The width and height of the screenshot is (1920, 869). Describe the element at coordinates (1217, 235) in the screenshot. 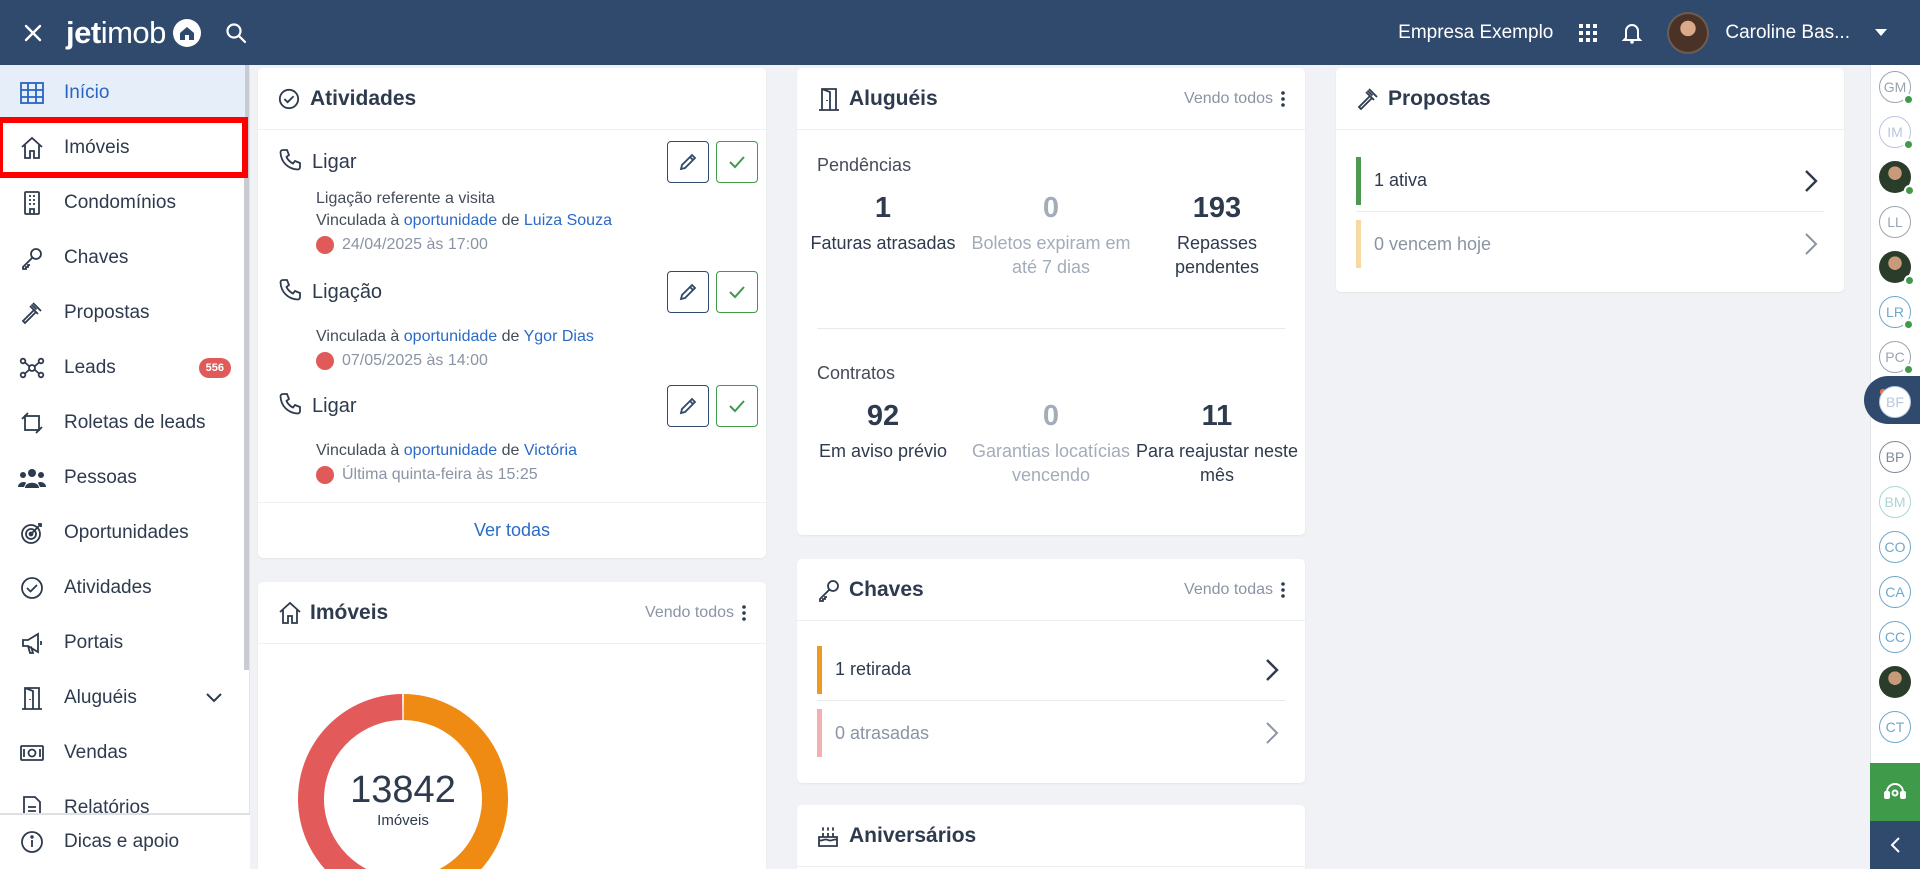

I see `stat-repasses-pendentes: 193 Repasses pendentes` at that location.